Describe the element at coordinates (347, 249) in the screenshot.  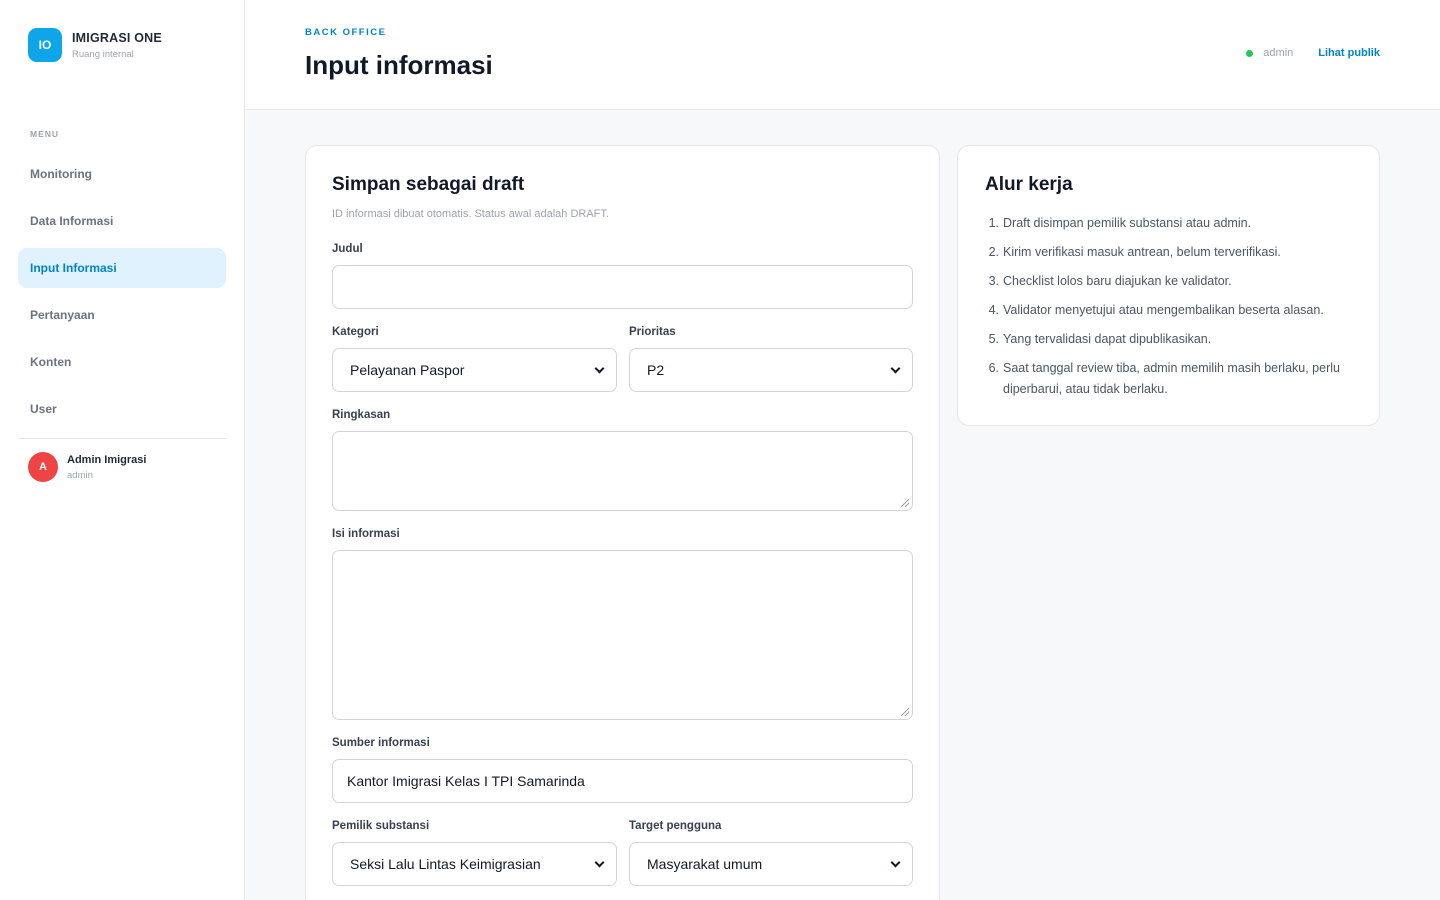
I see `judul-label: Judul` at that location.